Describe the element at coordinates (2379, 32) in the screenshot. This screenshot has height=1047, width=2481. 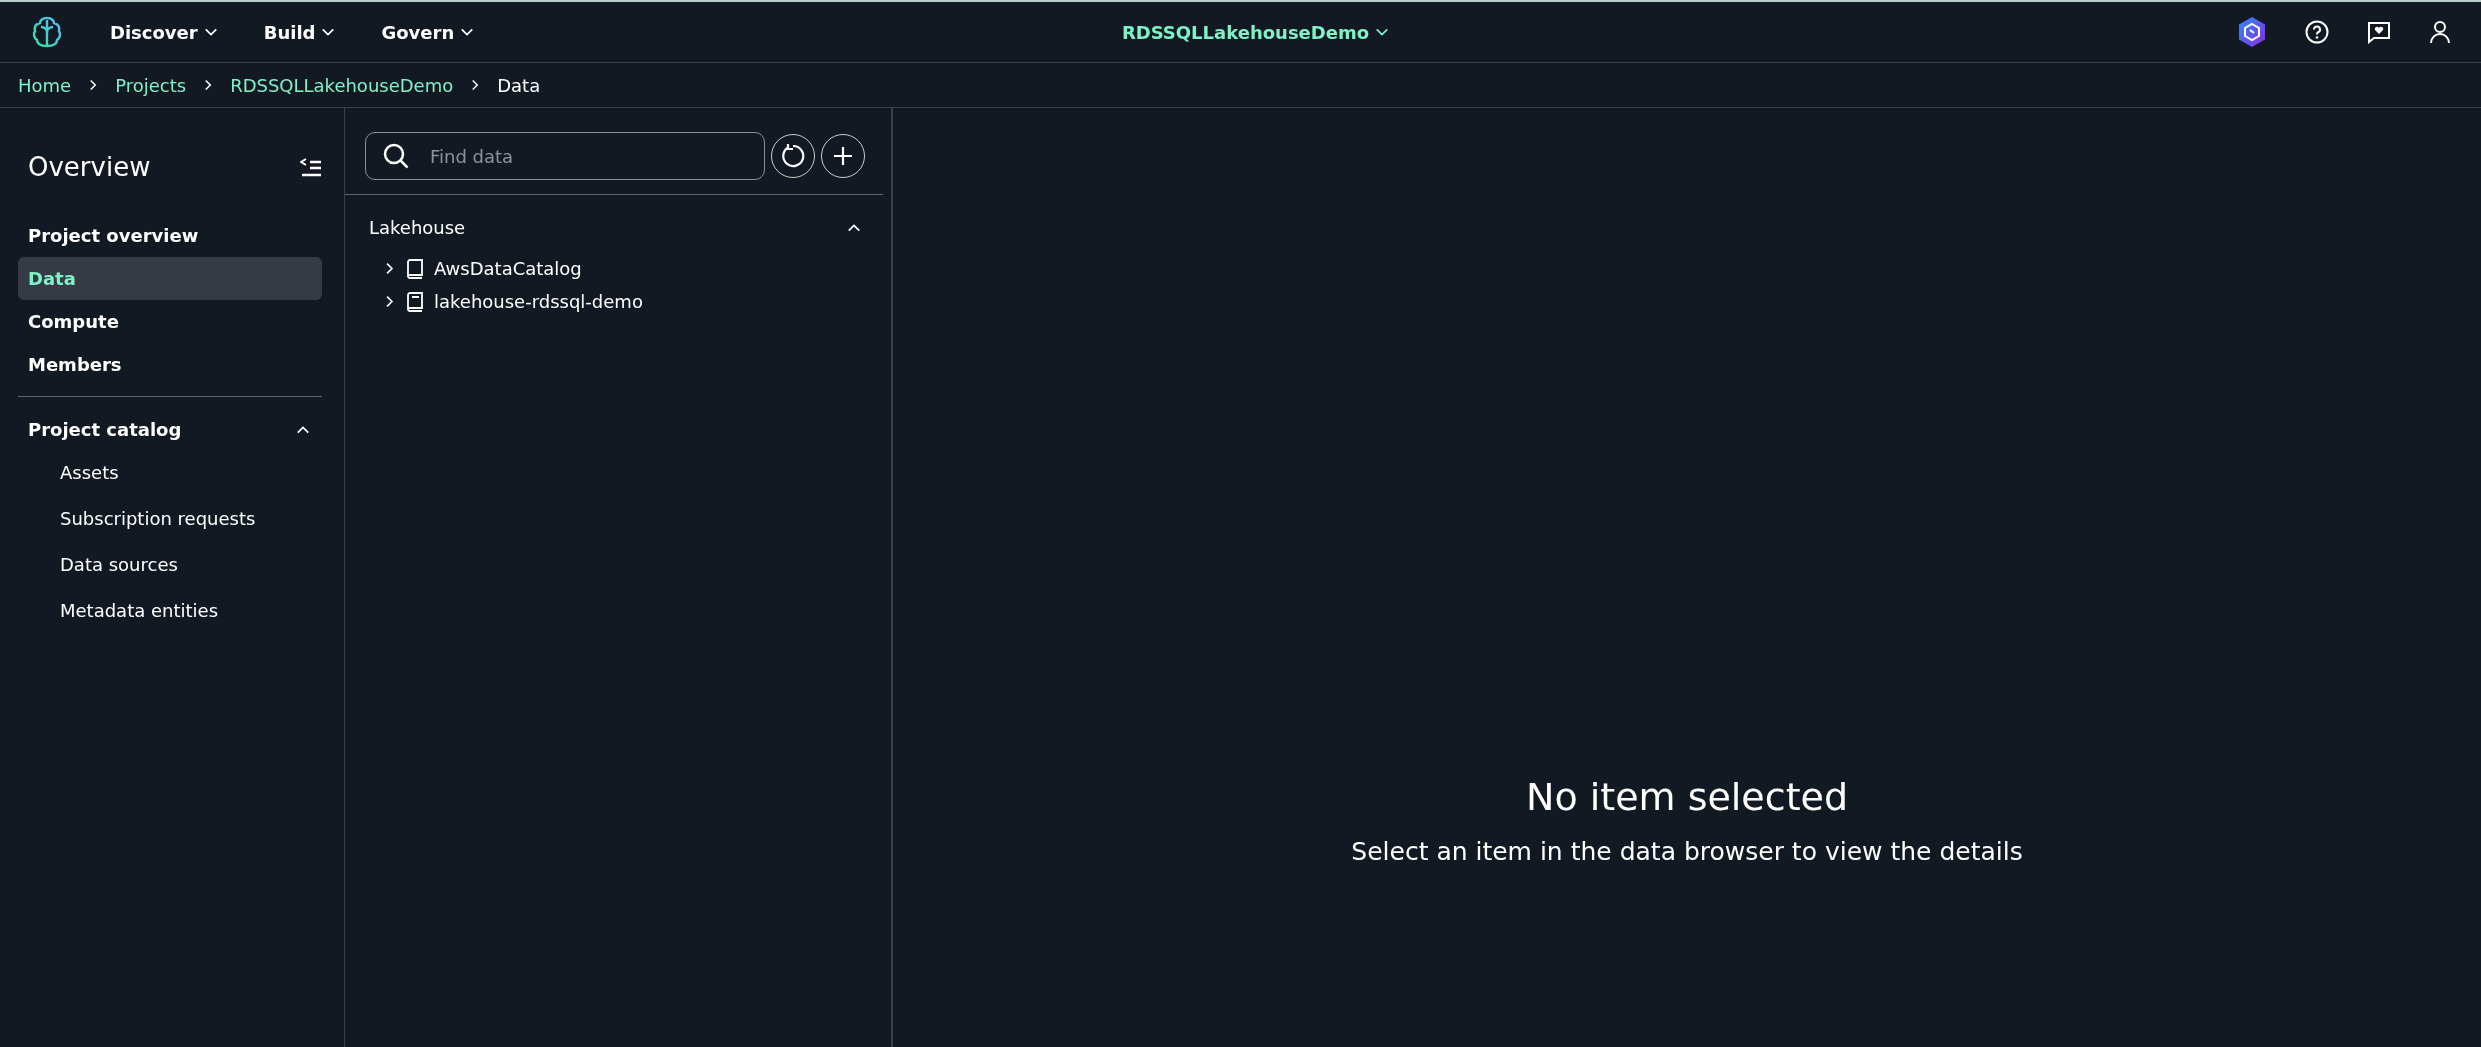
I see `feedback-icon` at that location.